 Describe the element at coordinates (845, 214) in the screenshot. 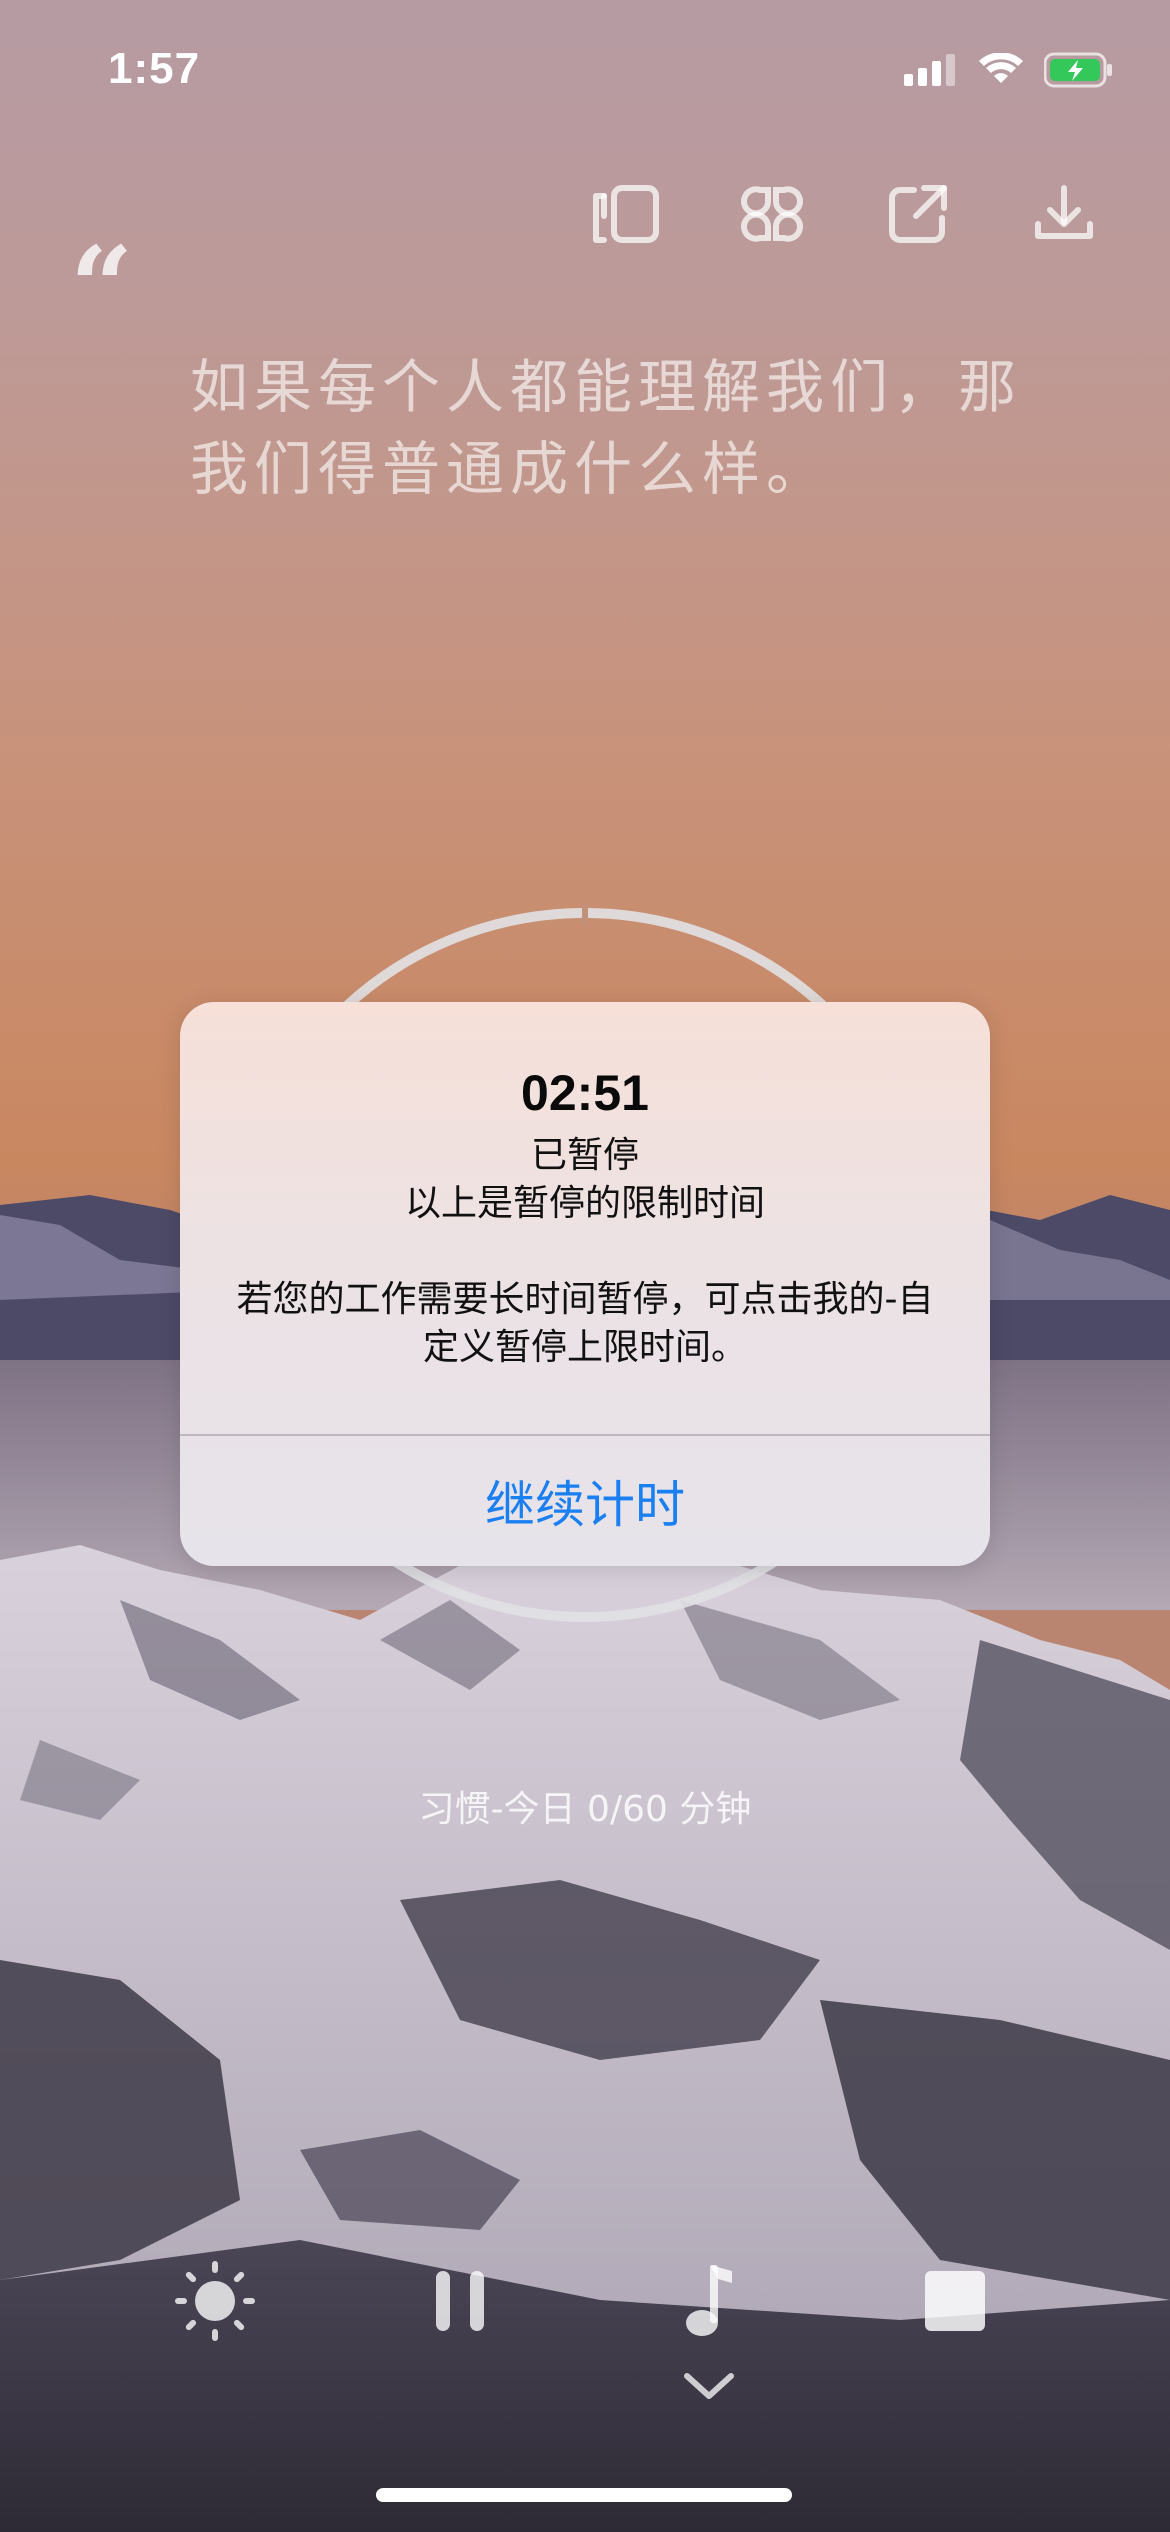

I see `top-toolbar` at that location.